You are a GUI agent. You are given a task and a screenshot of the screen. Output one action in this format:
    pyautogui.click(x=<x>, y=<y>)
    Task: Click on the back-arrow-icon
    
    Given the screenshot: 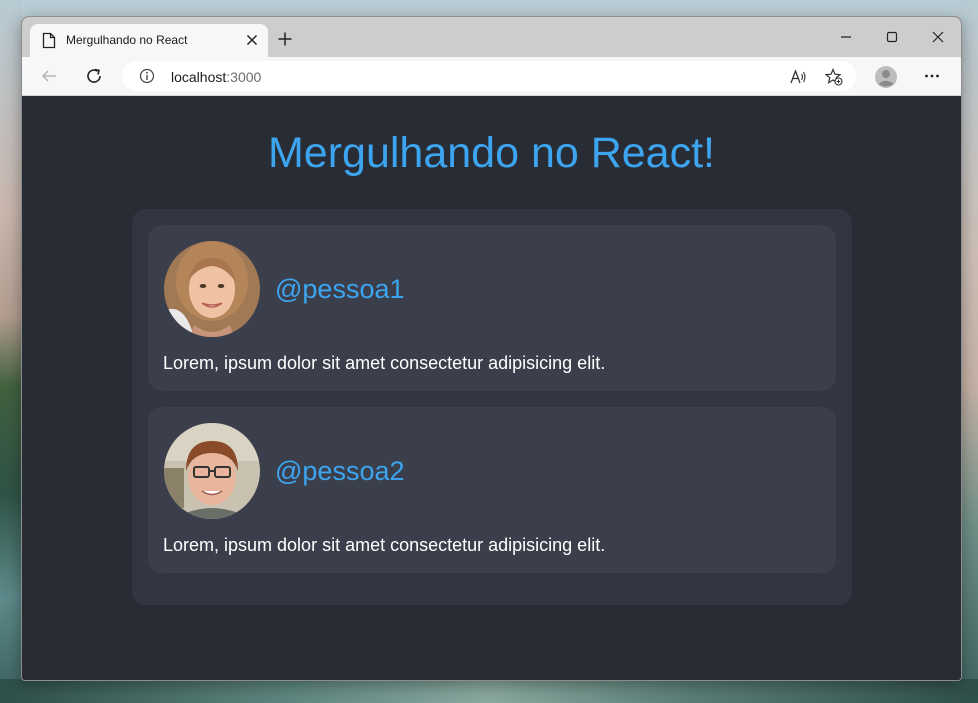 What is the action you would take?
    pyautogui.click(x=49, y=76)
    